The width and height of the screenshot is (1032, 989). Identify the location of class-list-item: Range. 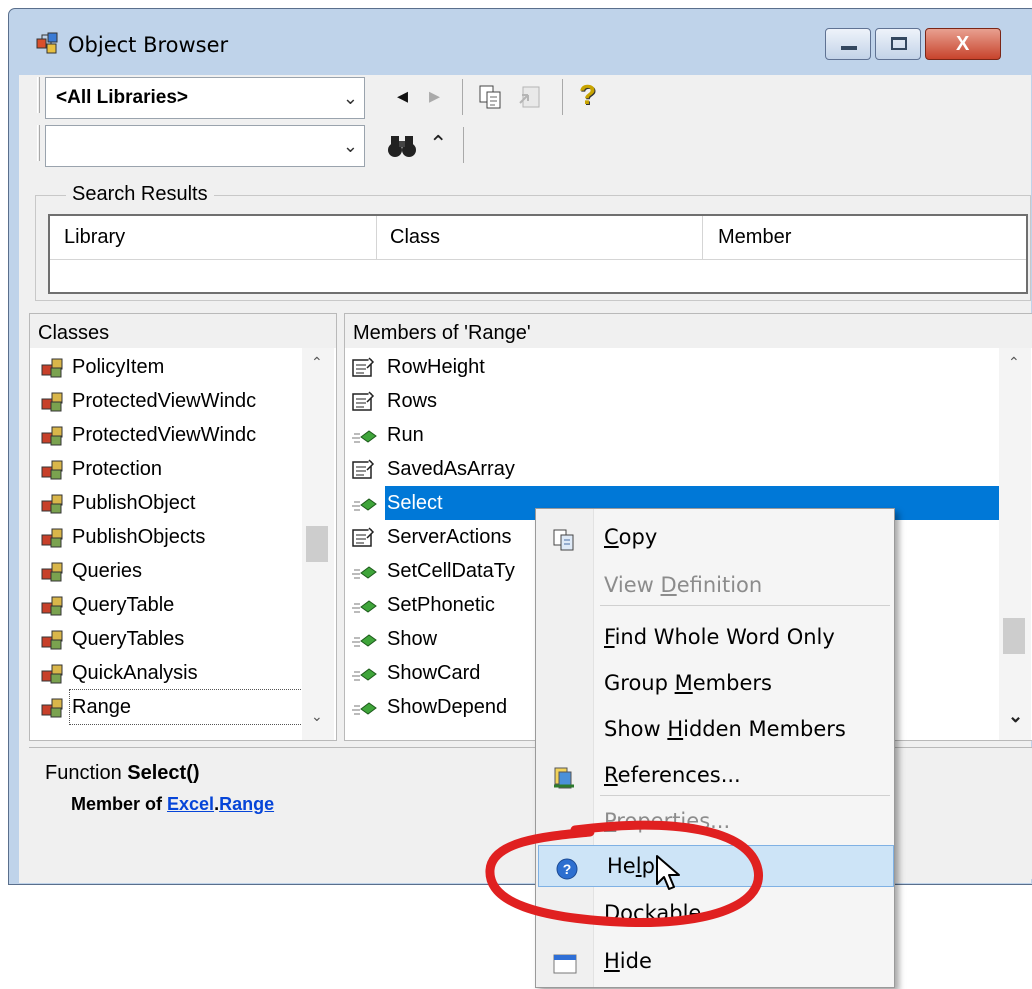
(172, 707).